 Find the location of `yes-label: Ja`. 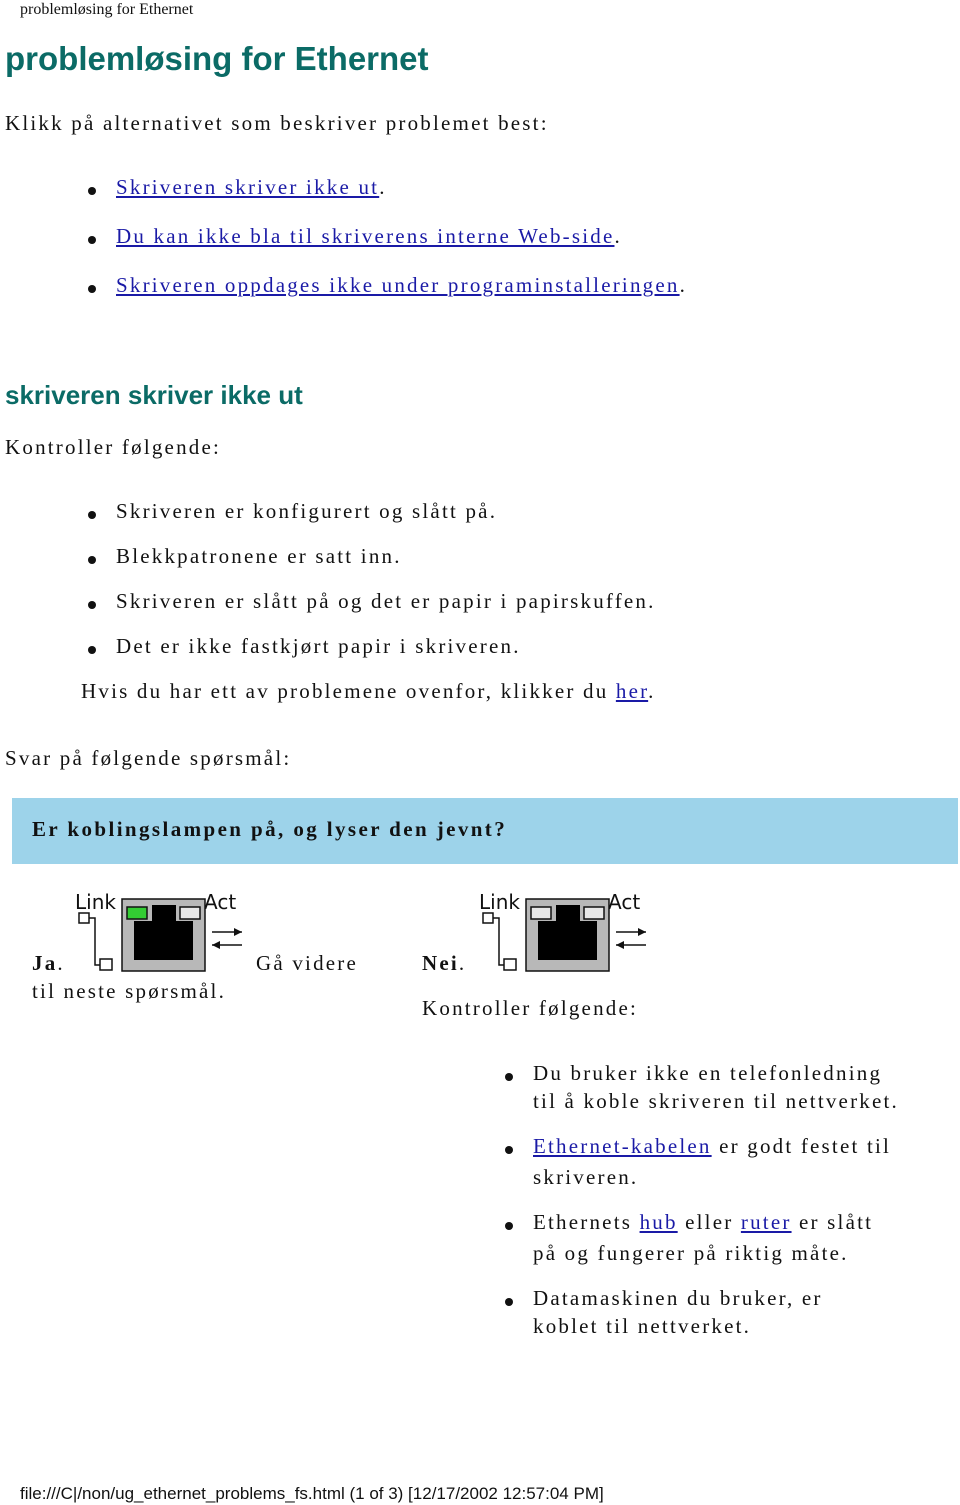

yes-label: Ja is located at coordinates (45, 963).